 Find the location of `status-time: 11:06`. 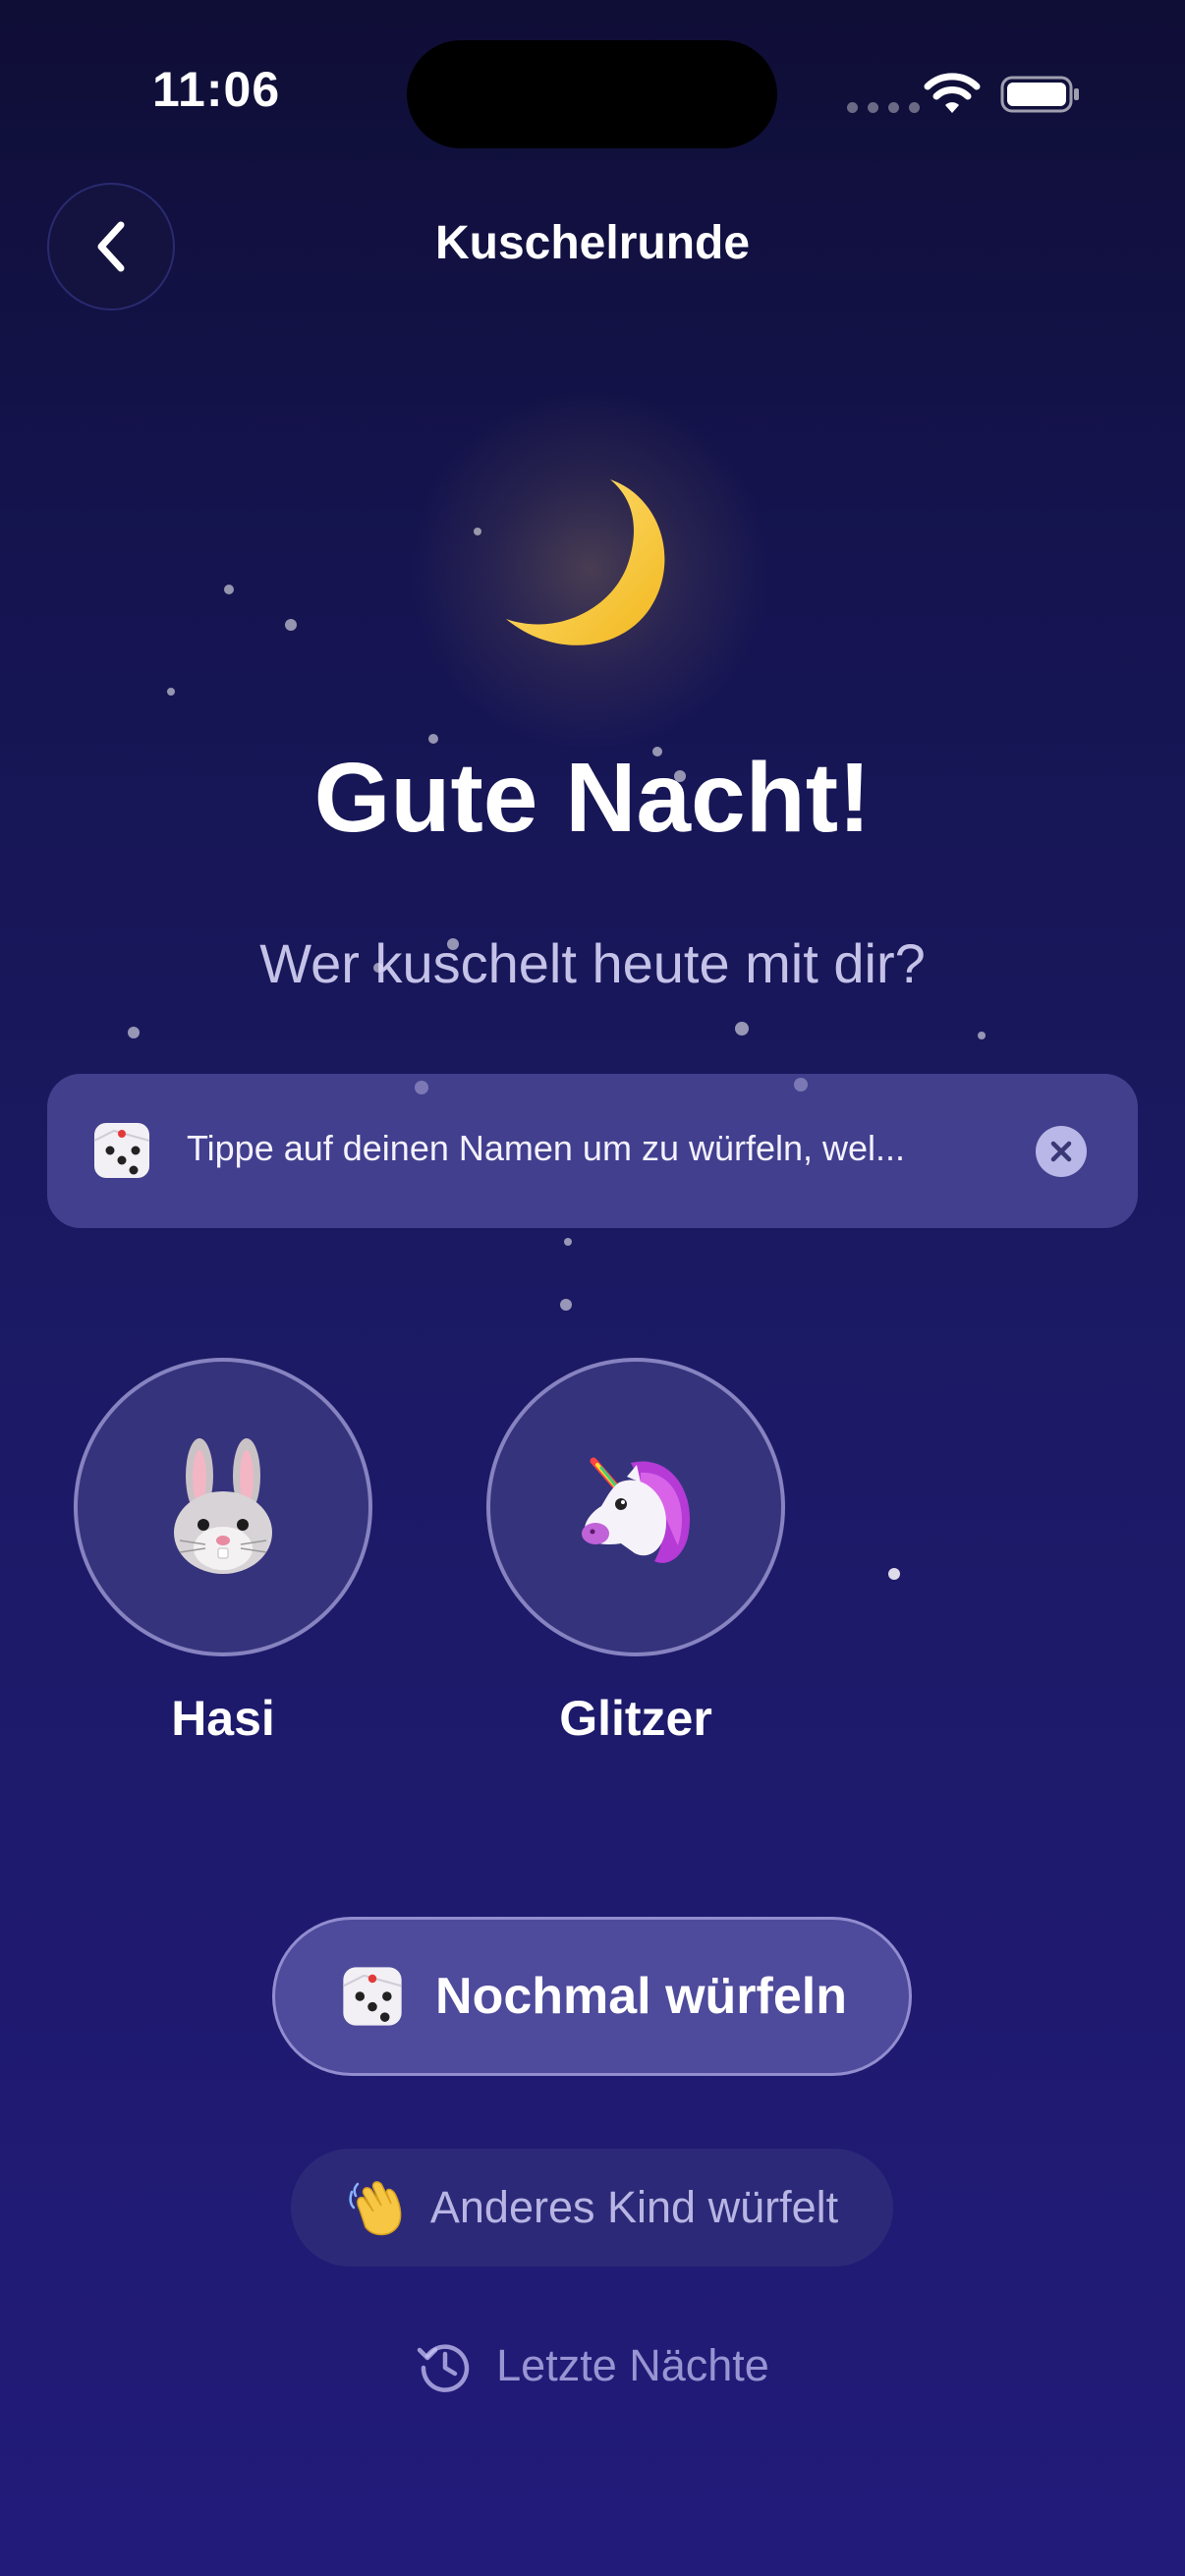

status-time: 11:06 is located at coordinates (216, 89).